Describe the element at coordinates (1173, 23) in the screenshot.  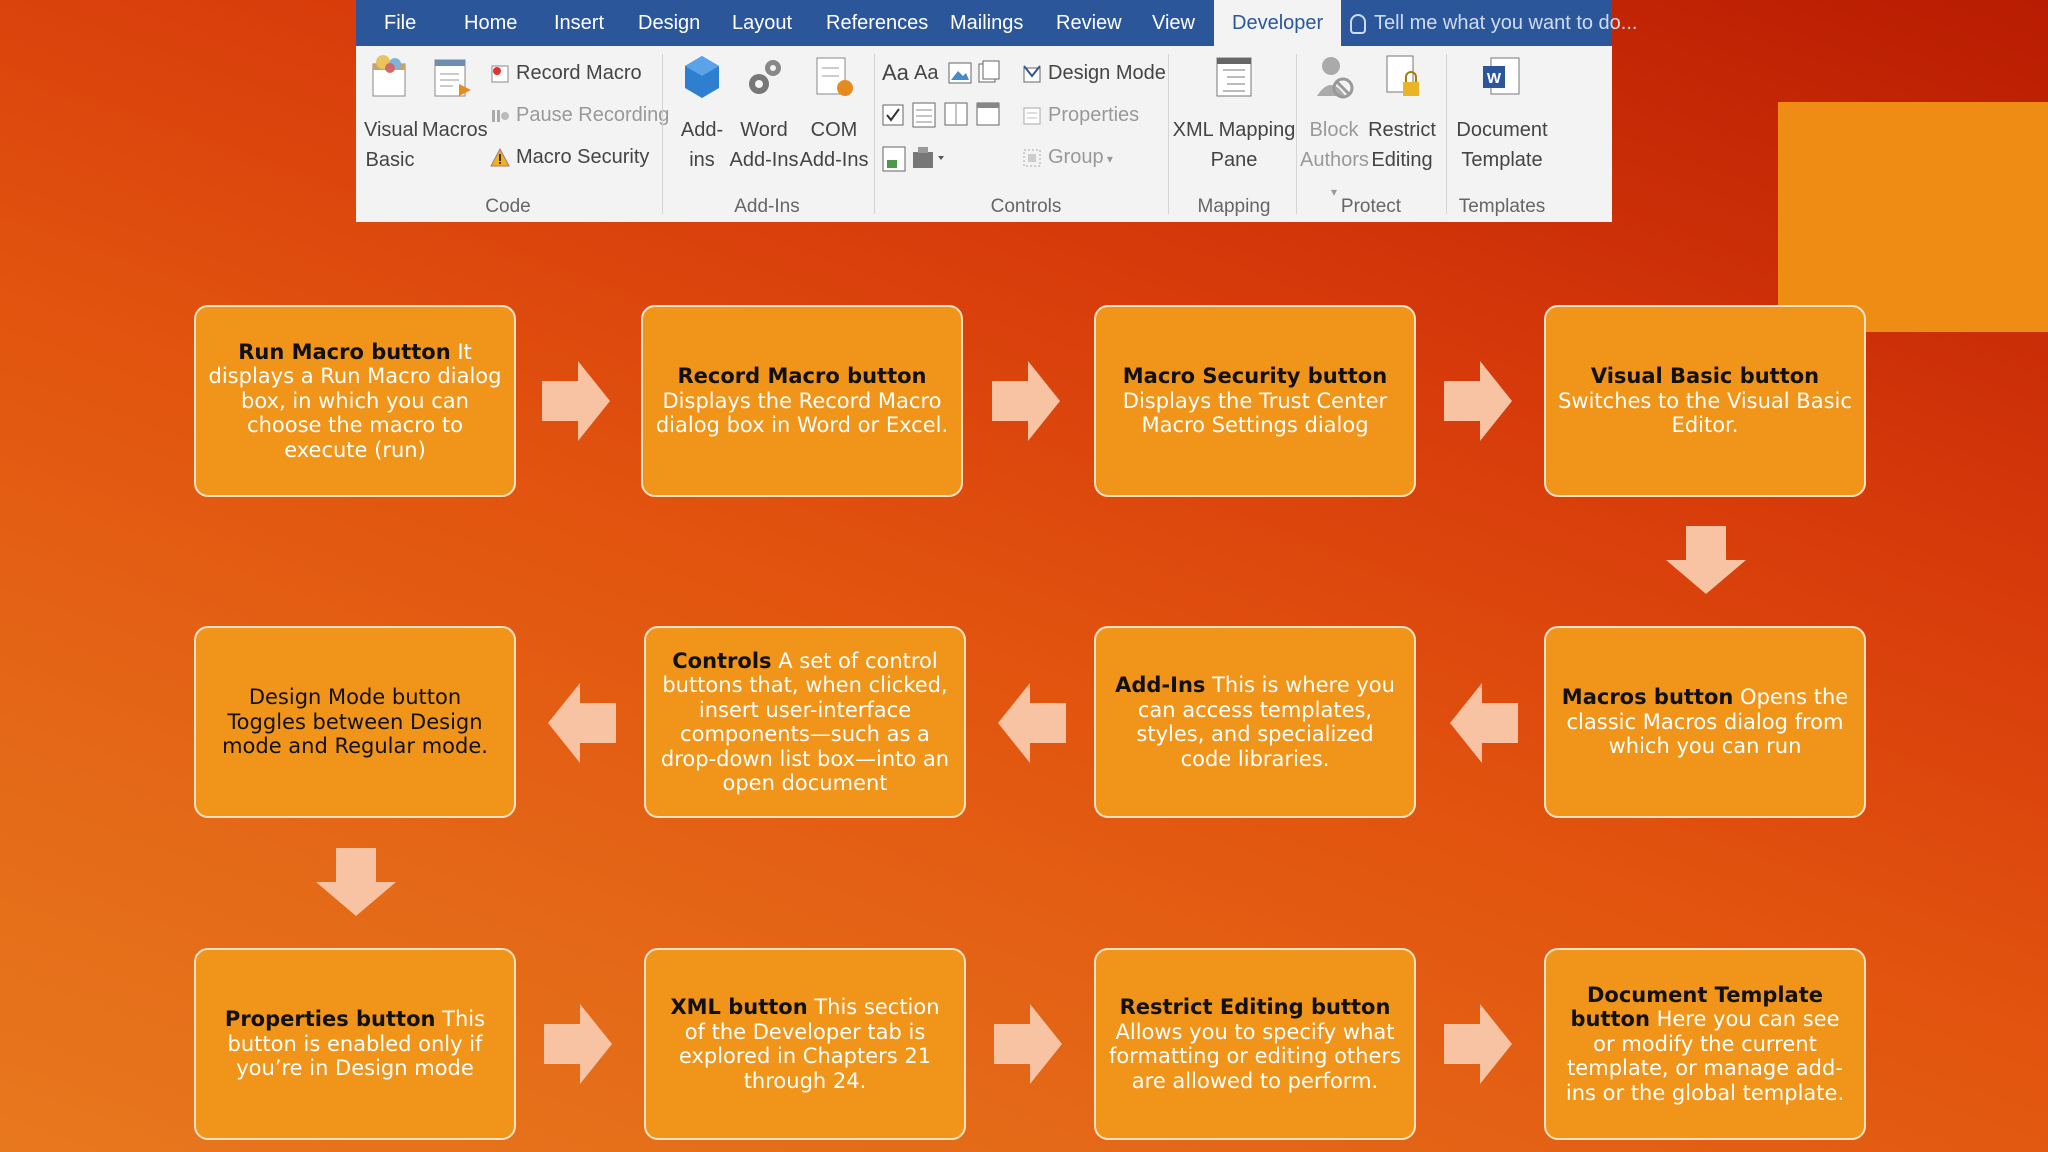
I see `tab-view: View` at that location.